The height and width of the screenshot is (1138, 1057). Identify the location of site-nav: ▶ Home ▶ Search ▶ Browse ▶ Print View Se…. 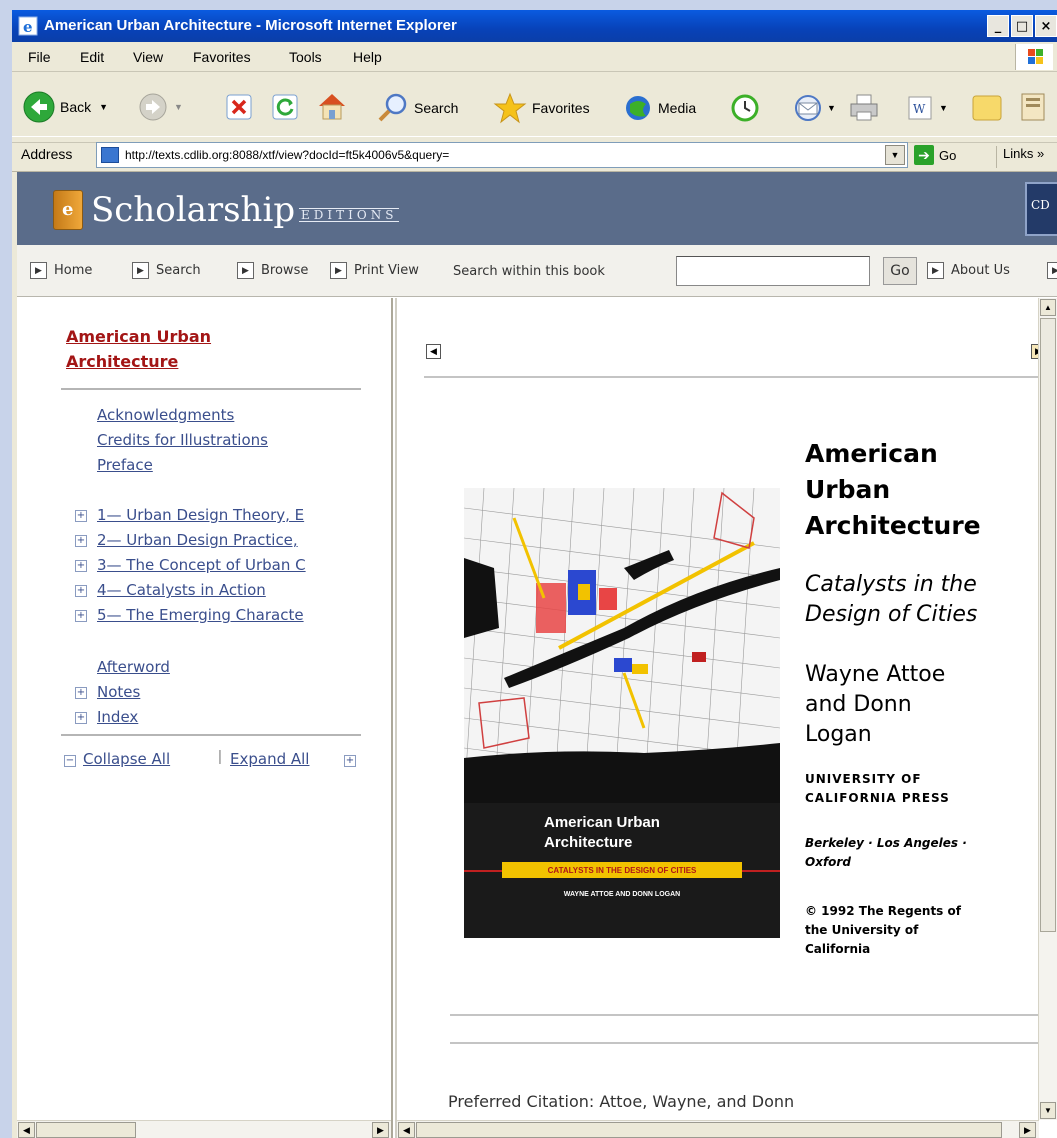
(537, 271).